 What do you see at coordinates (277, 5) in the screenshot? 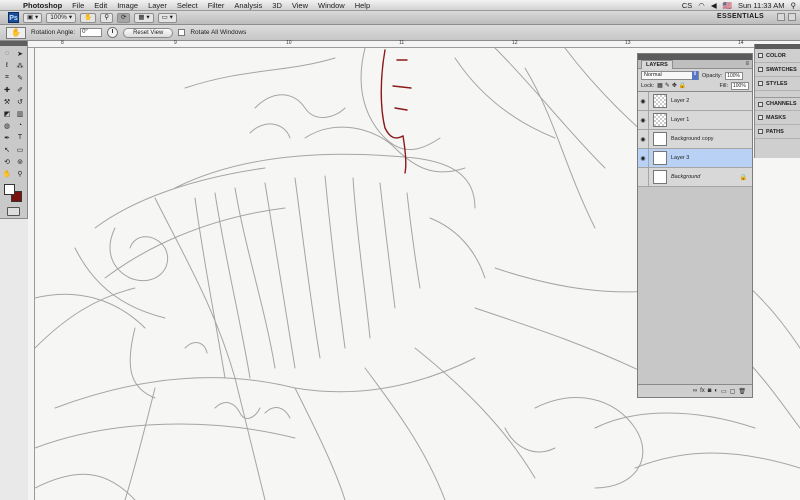
I see `menu-3d: 3D` at bounding box center [277, 5].